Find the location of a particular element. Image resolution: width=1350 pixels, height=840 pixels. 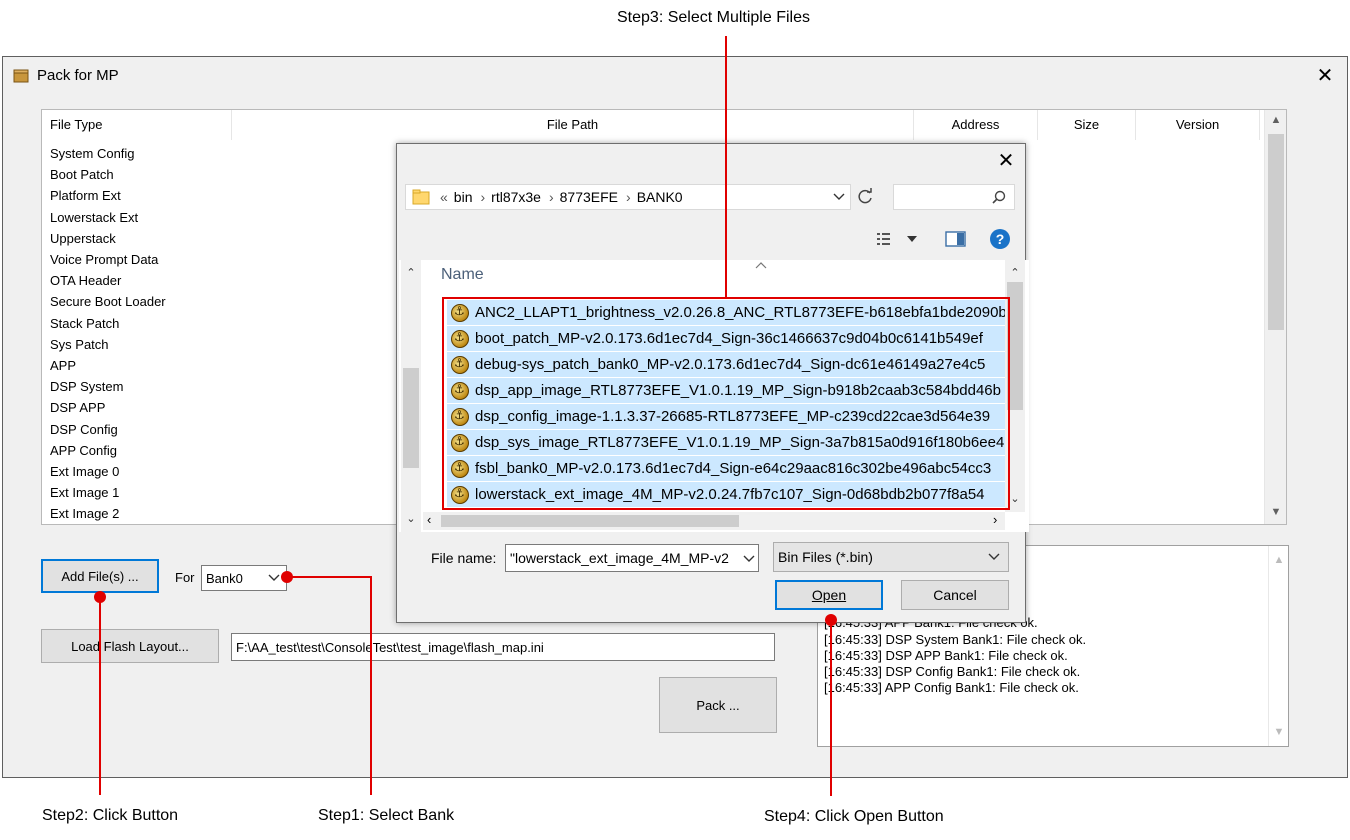

breadcrumb-bin: bin is located at coordinates (463, 197).